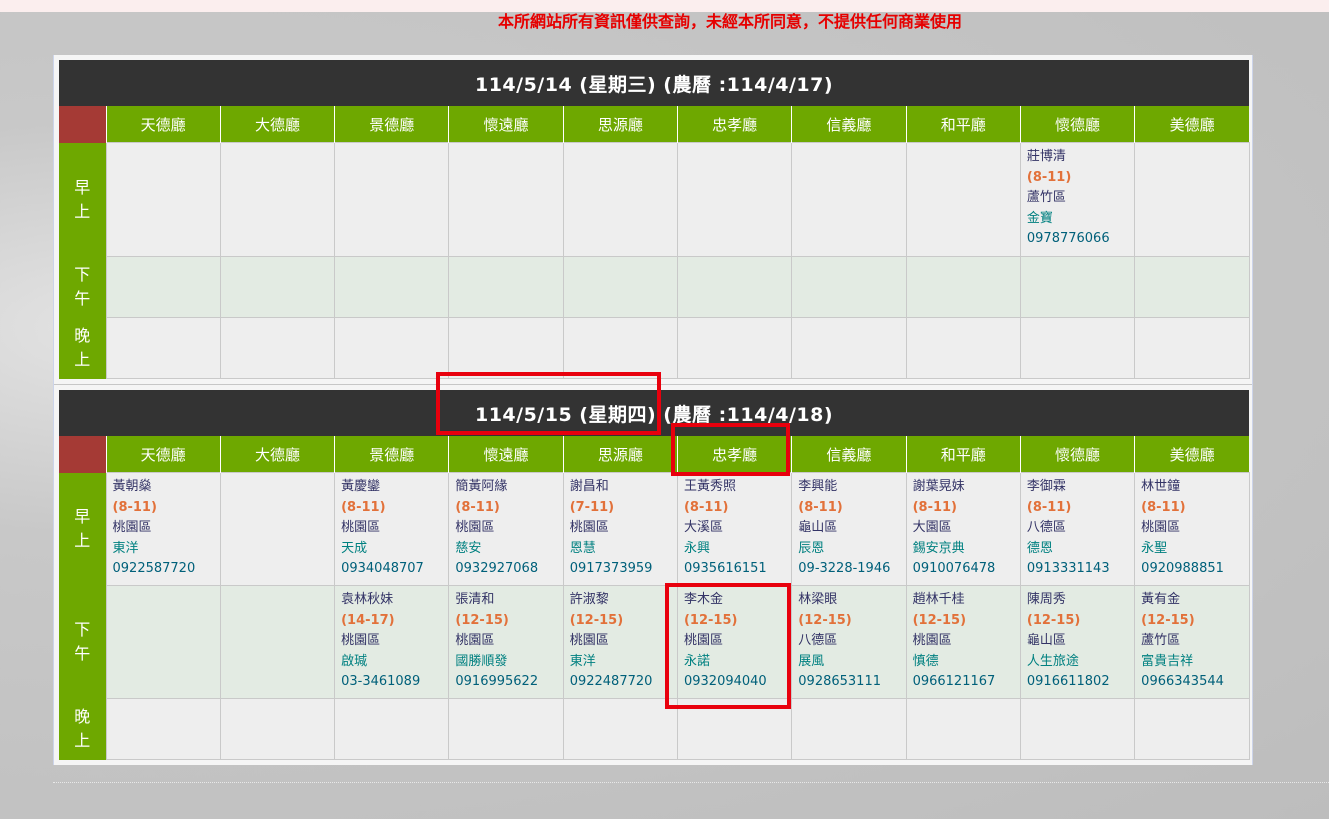  What do you see at coordinates (620, 642) in the screenshot?
I see `schedule-cell: 許淑黎 (12-15) 桃園區 東洋 0922487720` at bounding box center [620, 642].